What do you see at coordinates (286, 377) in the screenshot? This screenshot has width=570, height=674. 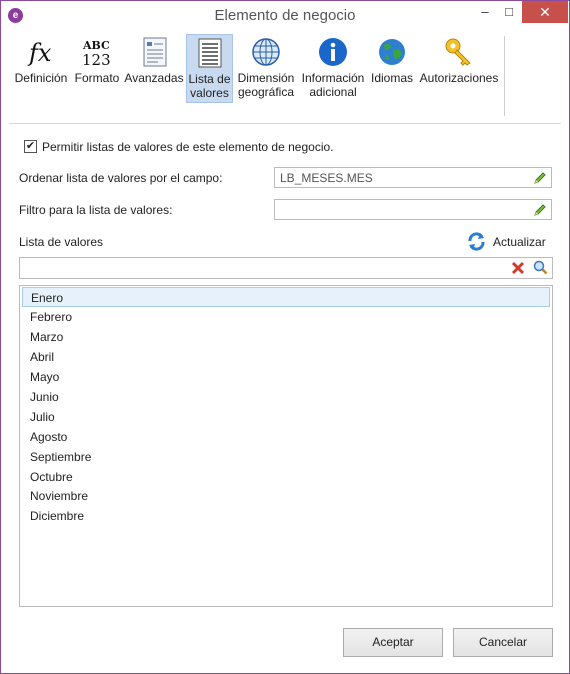 I see `list-item: Mayo` at bounding box center [286, 377].